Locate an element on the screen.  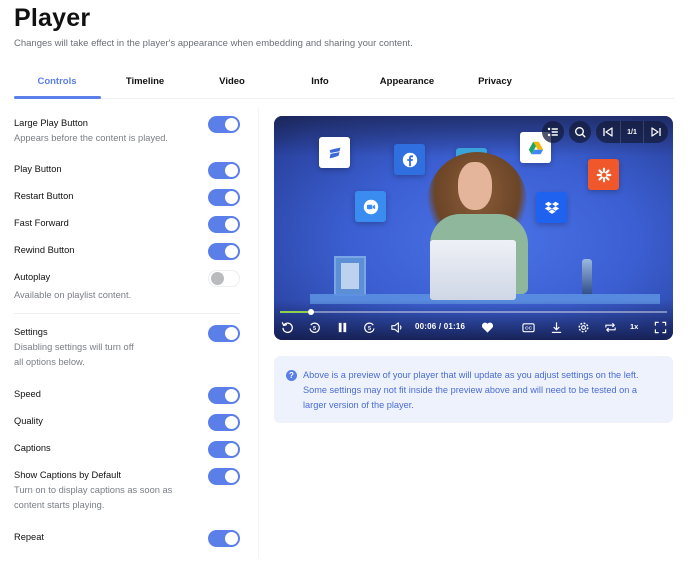
setting-description: Disabling settings will turn off is located at coordinates (74, 347).